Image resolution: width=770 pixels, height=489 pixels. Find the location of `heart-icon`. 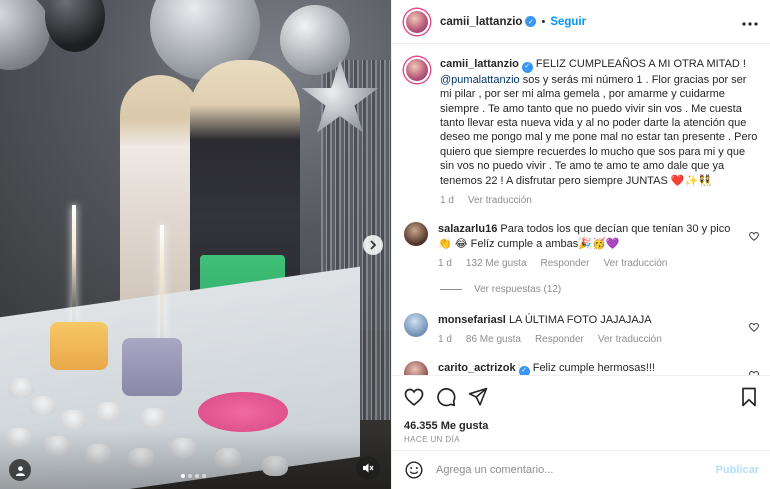

heart-icon is located at coordinates (414, 397).